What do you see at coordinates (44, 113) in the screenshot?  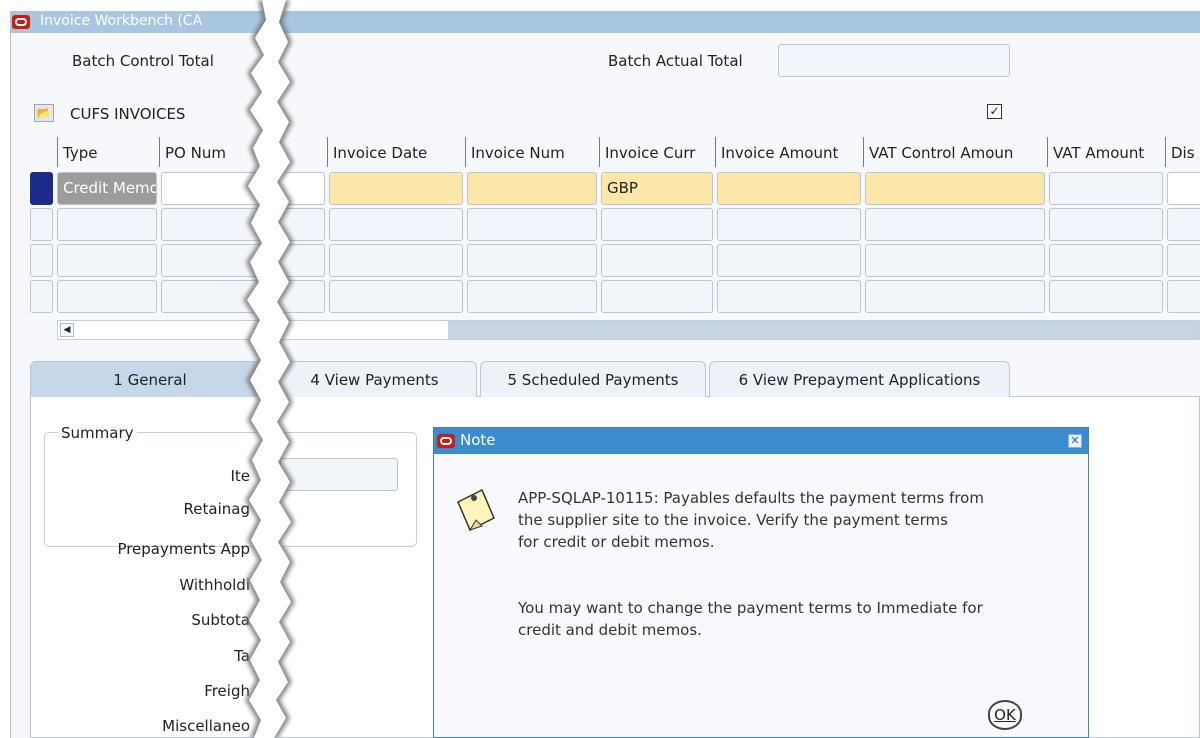 I see `folder-icon: 📂` at bounding box center [44, 113].